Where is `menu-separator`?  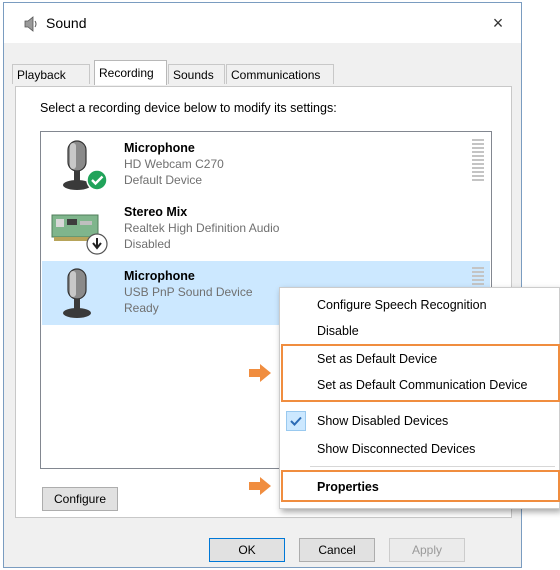
menu-separator is located at coordinates (432, 466).